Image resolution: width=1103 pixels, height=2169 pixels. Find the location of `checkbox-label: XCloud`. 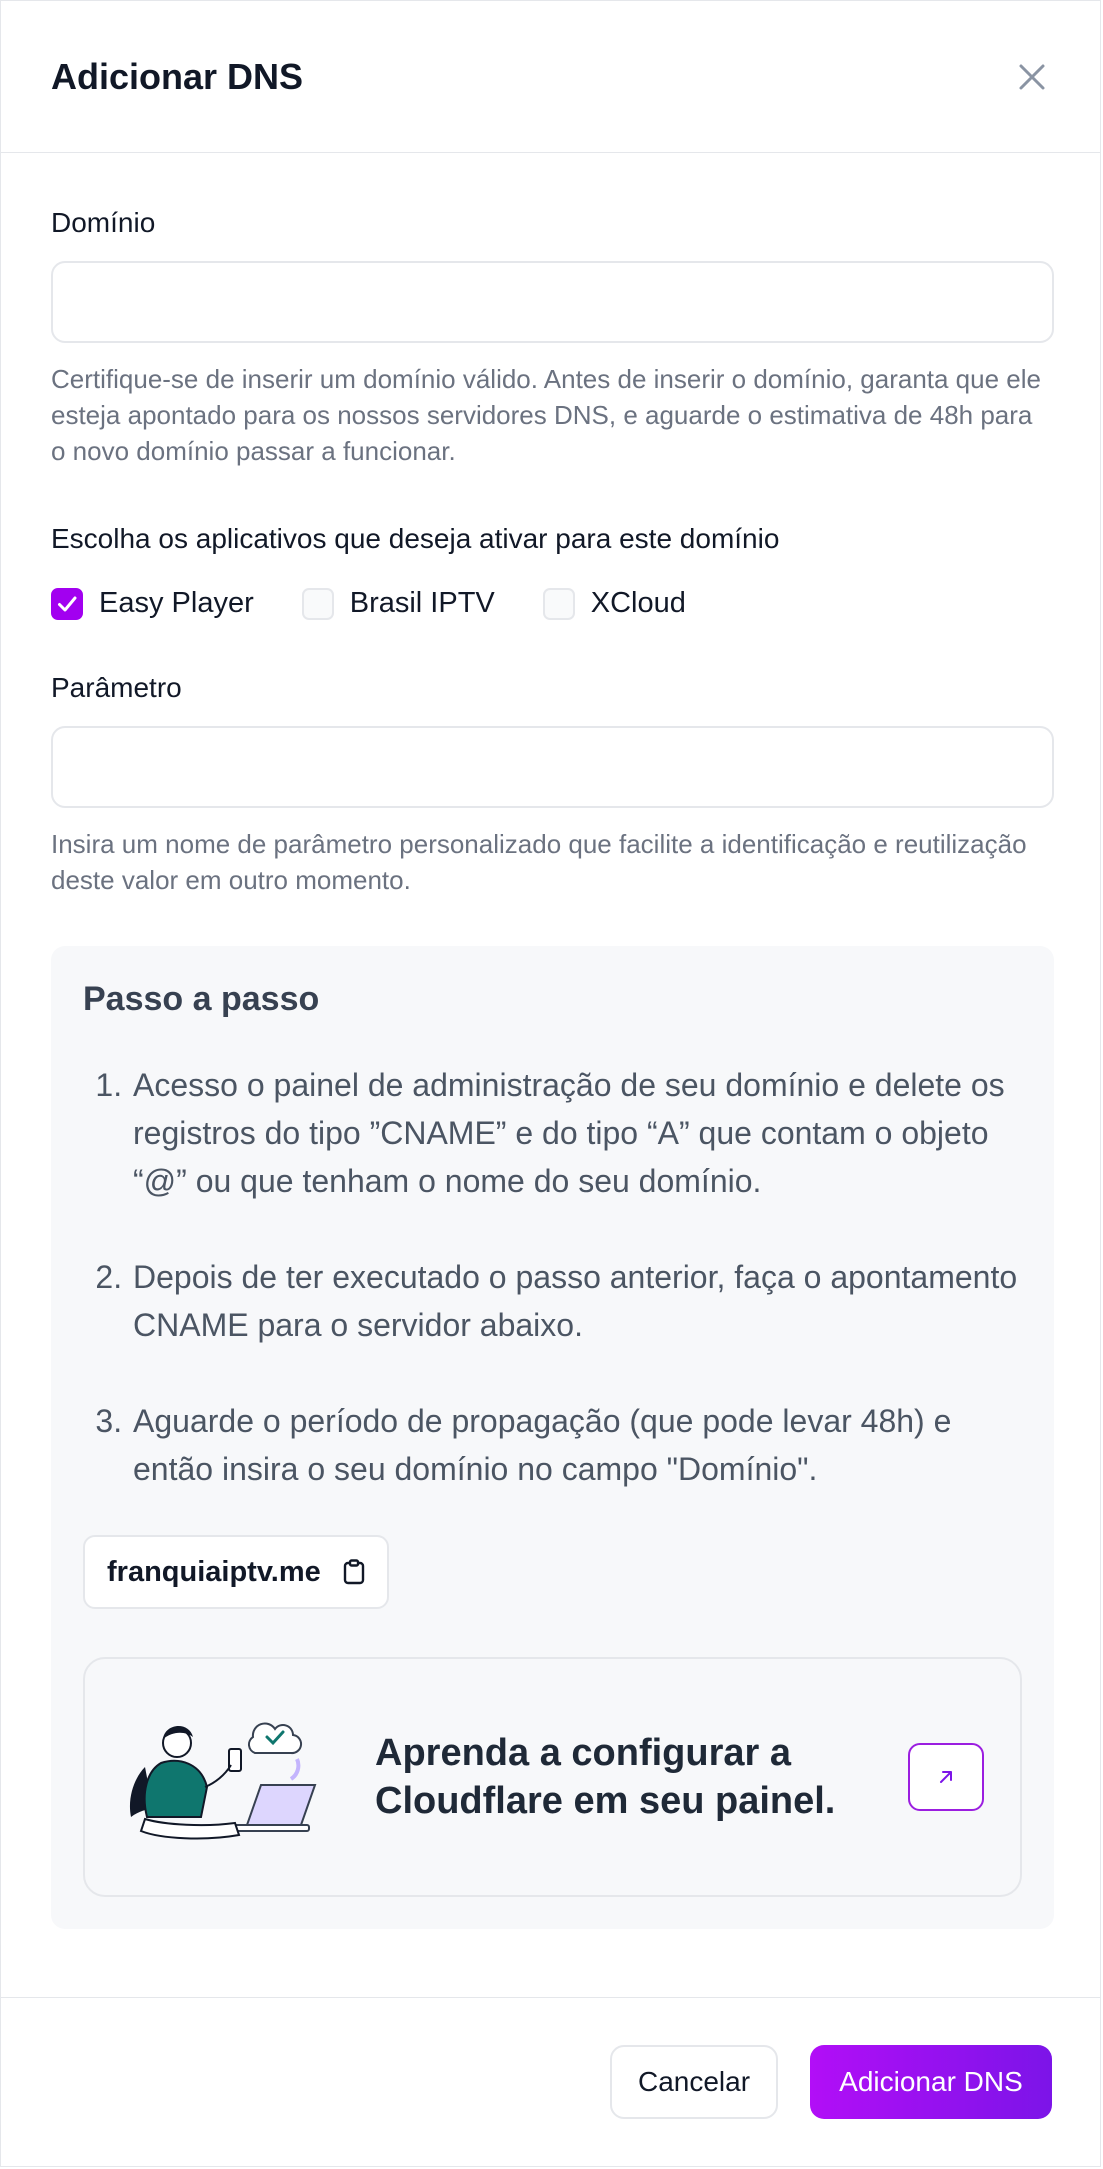

checkbox-label: XCloud is located at coordinates (638, 603).